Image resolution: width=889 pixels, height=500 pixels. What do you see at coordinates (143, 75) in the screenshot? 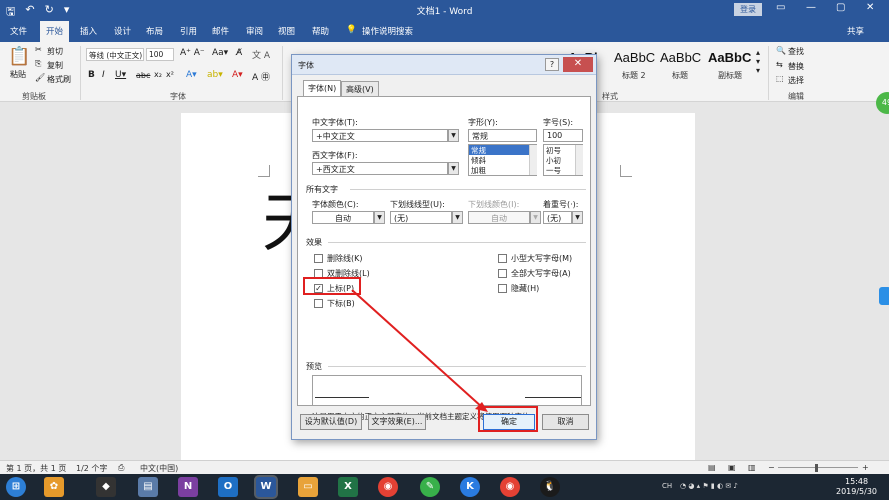
I see `strikethrough-icon: abc` at bounding box center [143, 75].